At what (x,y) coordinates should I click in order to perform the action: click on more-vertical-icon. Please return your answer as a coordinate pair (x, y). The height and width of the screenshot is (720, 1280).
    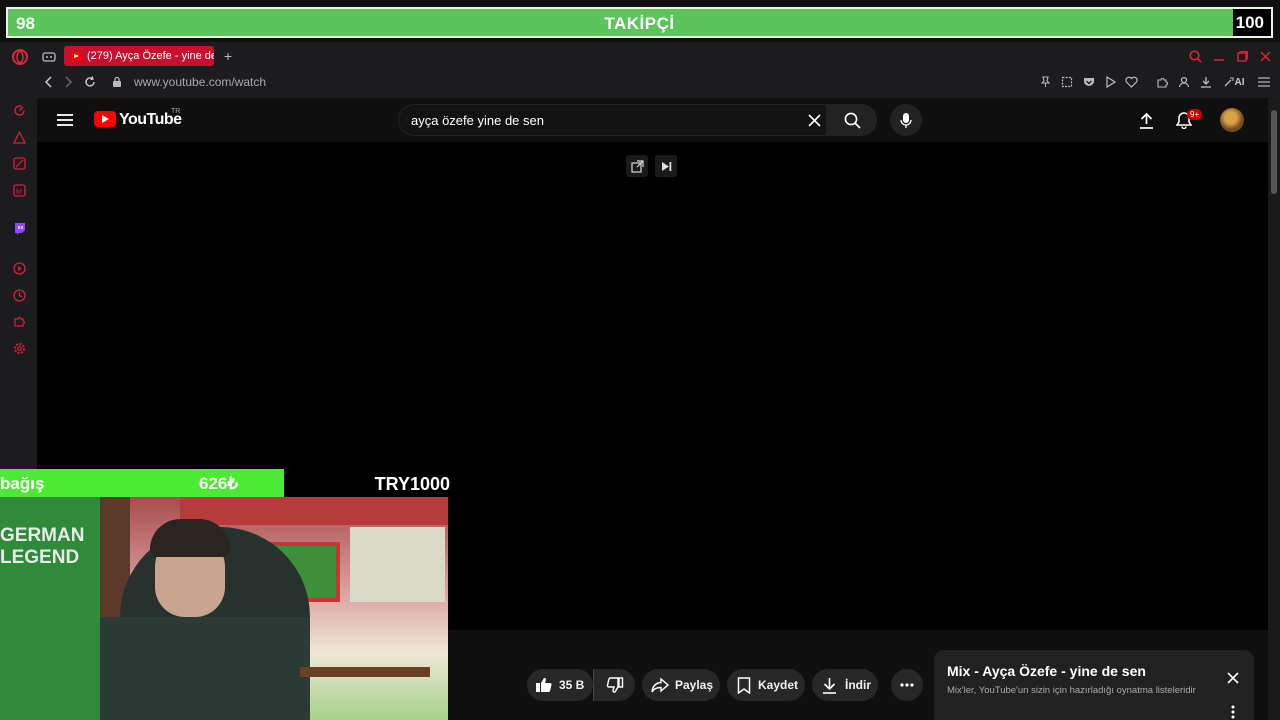
    Looking at the image, I should click on (1233, 712).